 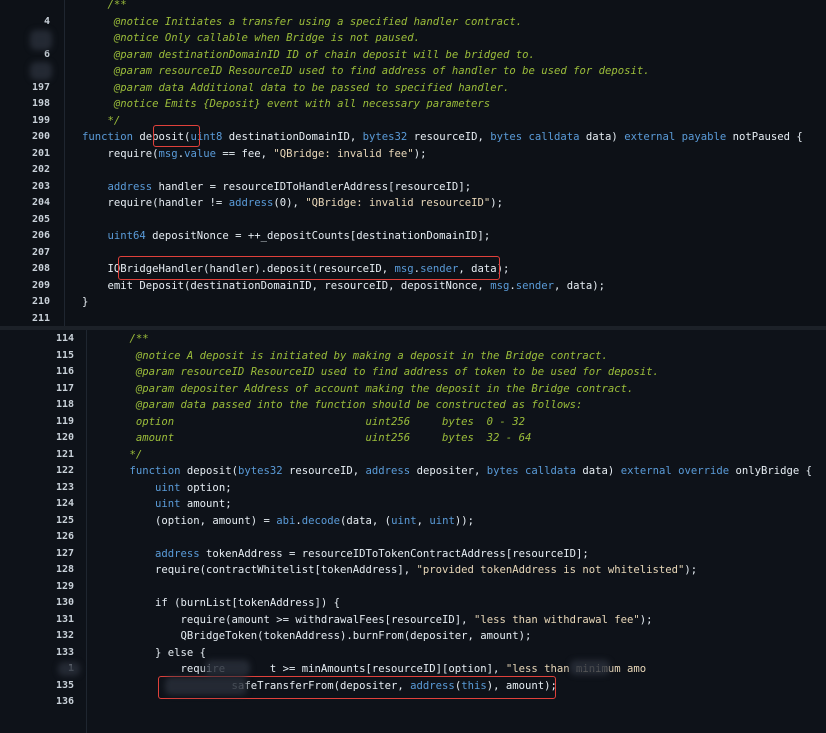 I want to click on code-token: */, so click(x=123, y=454).